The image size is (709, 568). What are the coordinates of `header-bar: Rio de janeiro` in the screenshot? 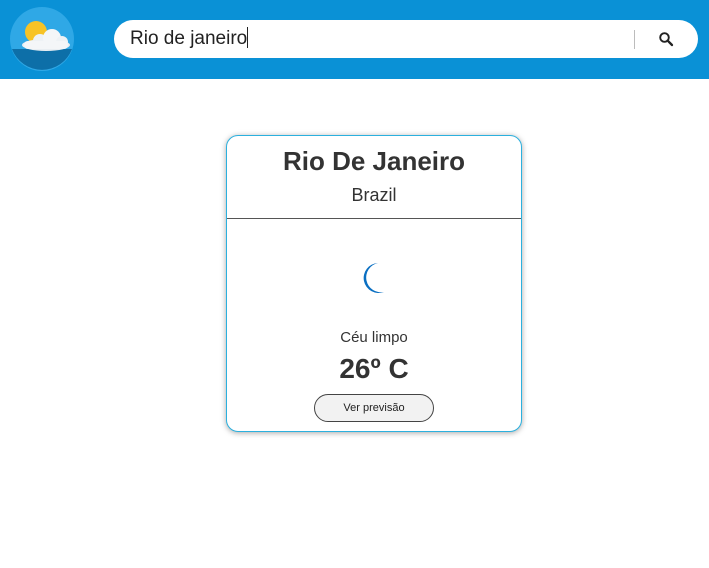 It's located at (354, 39).